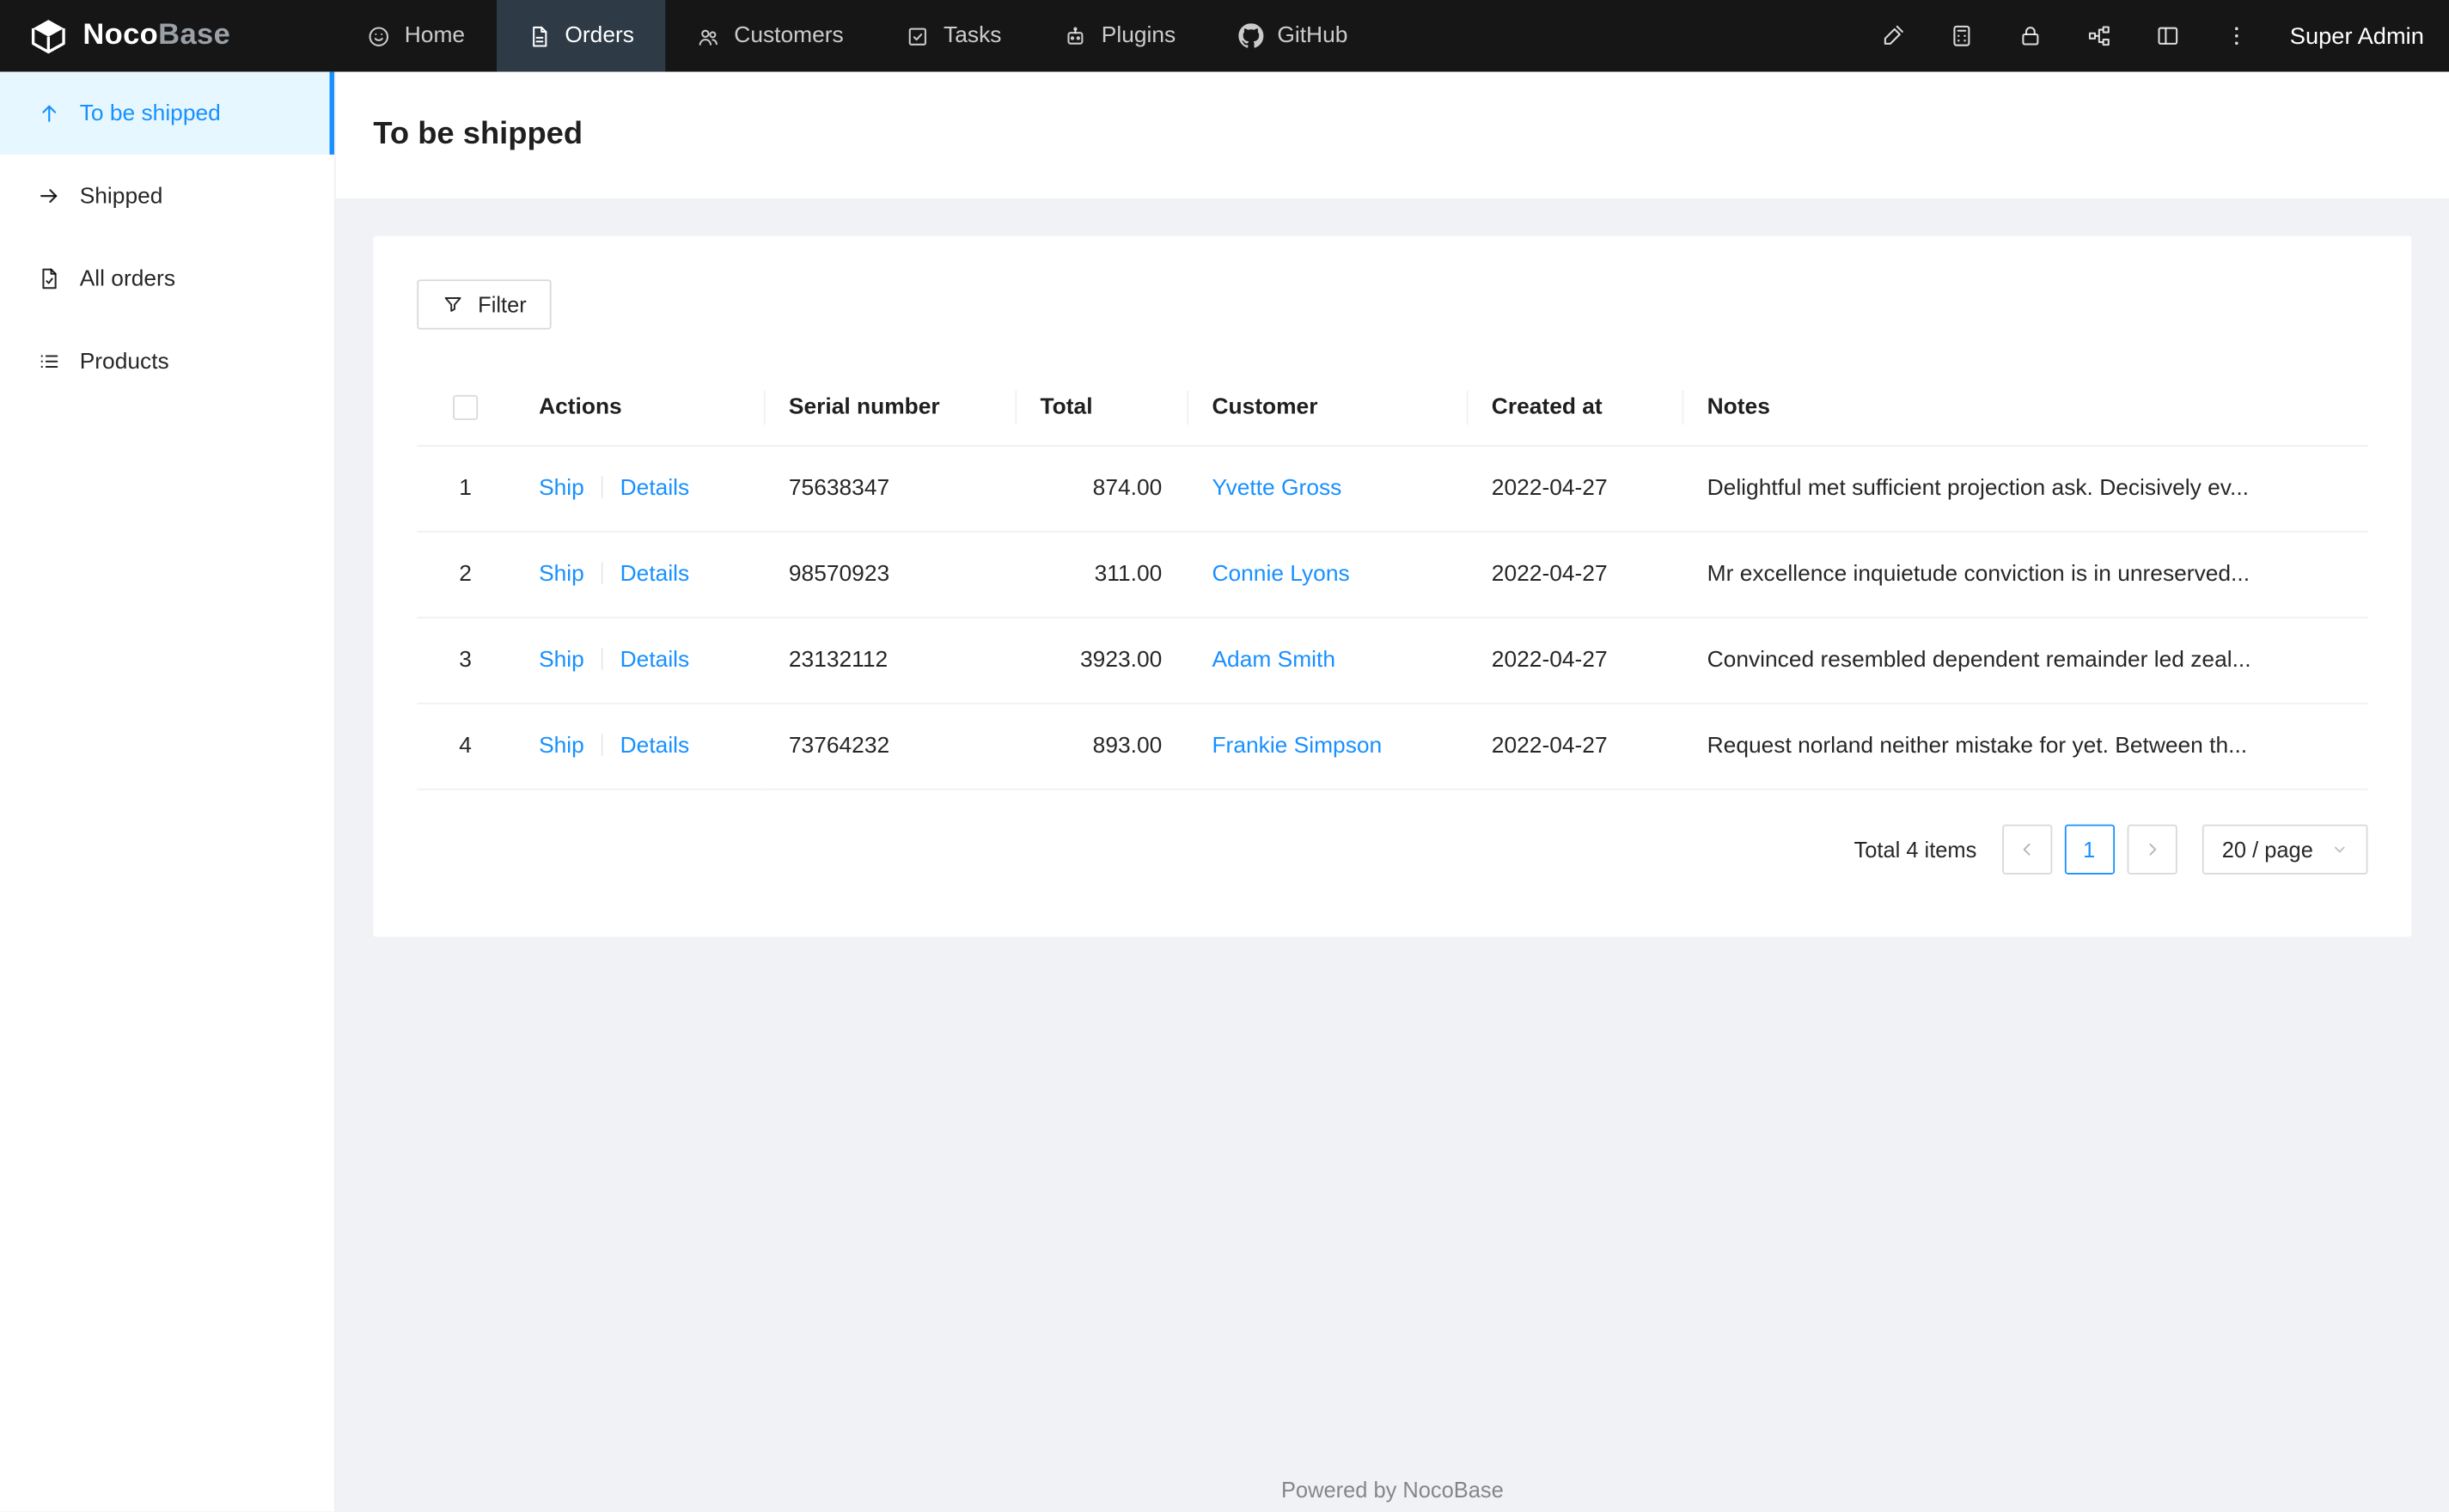 The image size is (2449, 1512). Describe the element at coordinates (1915, 850) in the screenshot. I see `pagination-total: Total 4 items` at that location.